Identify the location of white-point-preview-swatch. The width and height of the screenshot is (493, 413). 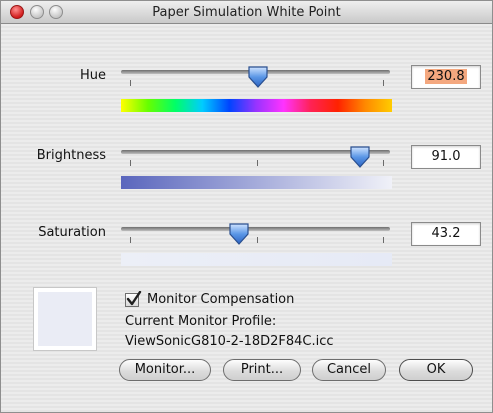
(65, 319).